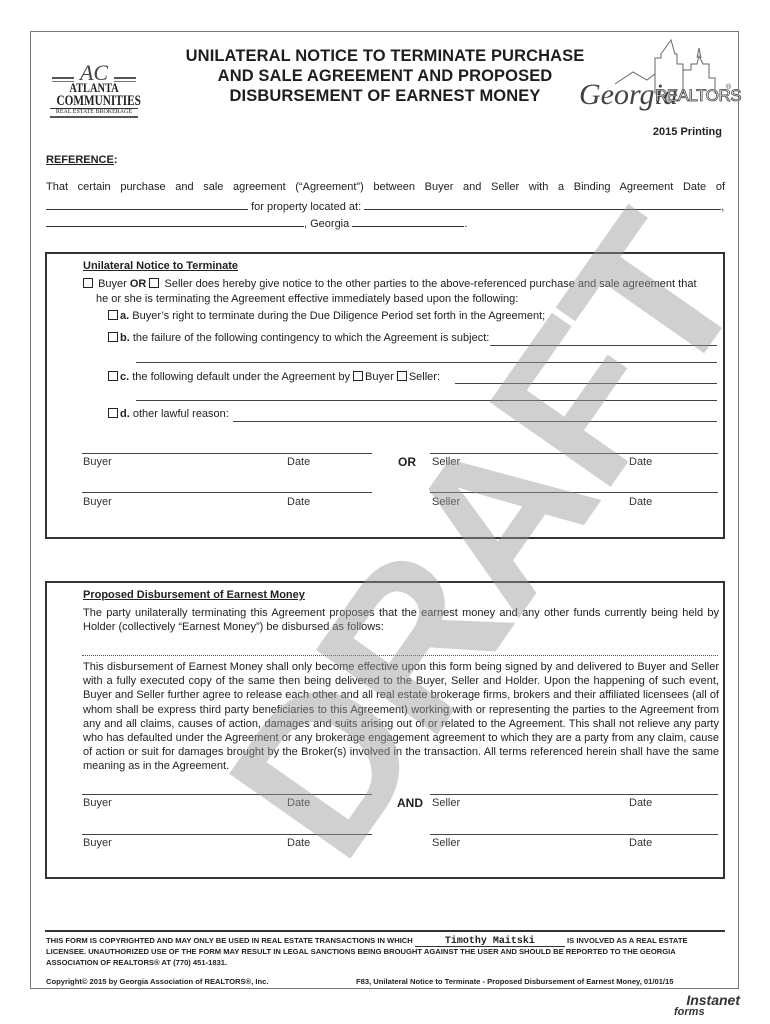 This screenshot has height=1024, width=770. I want to click on option-d: d. other lawful reason:, so click(168, 414).